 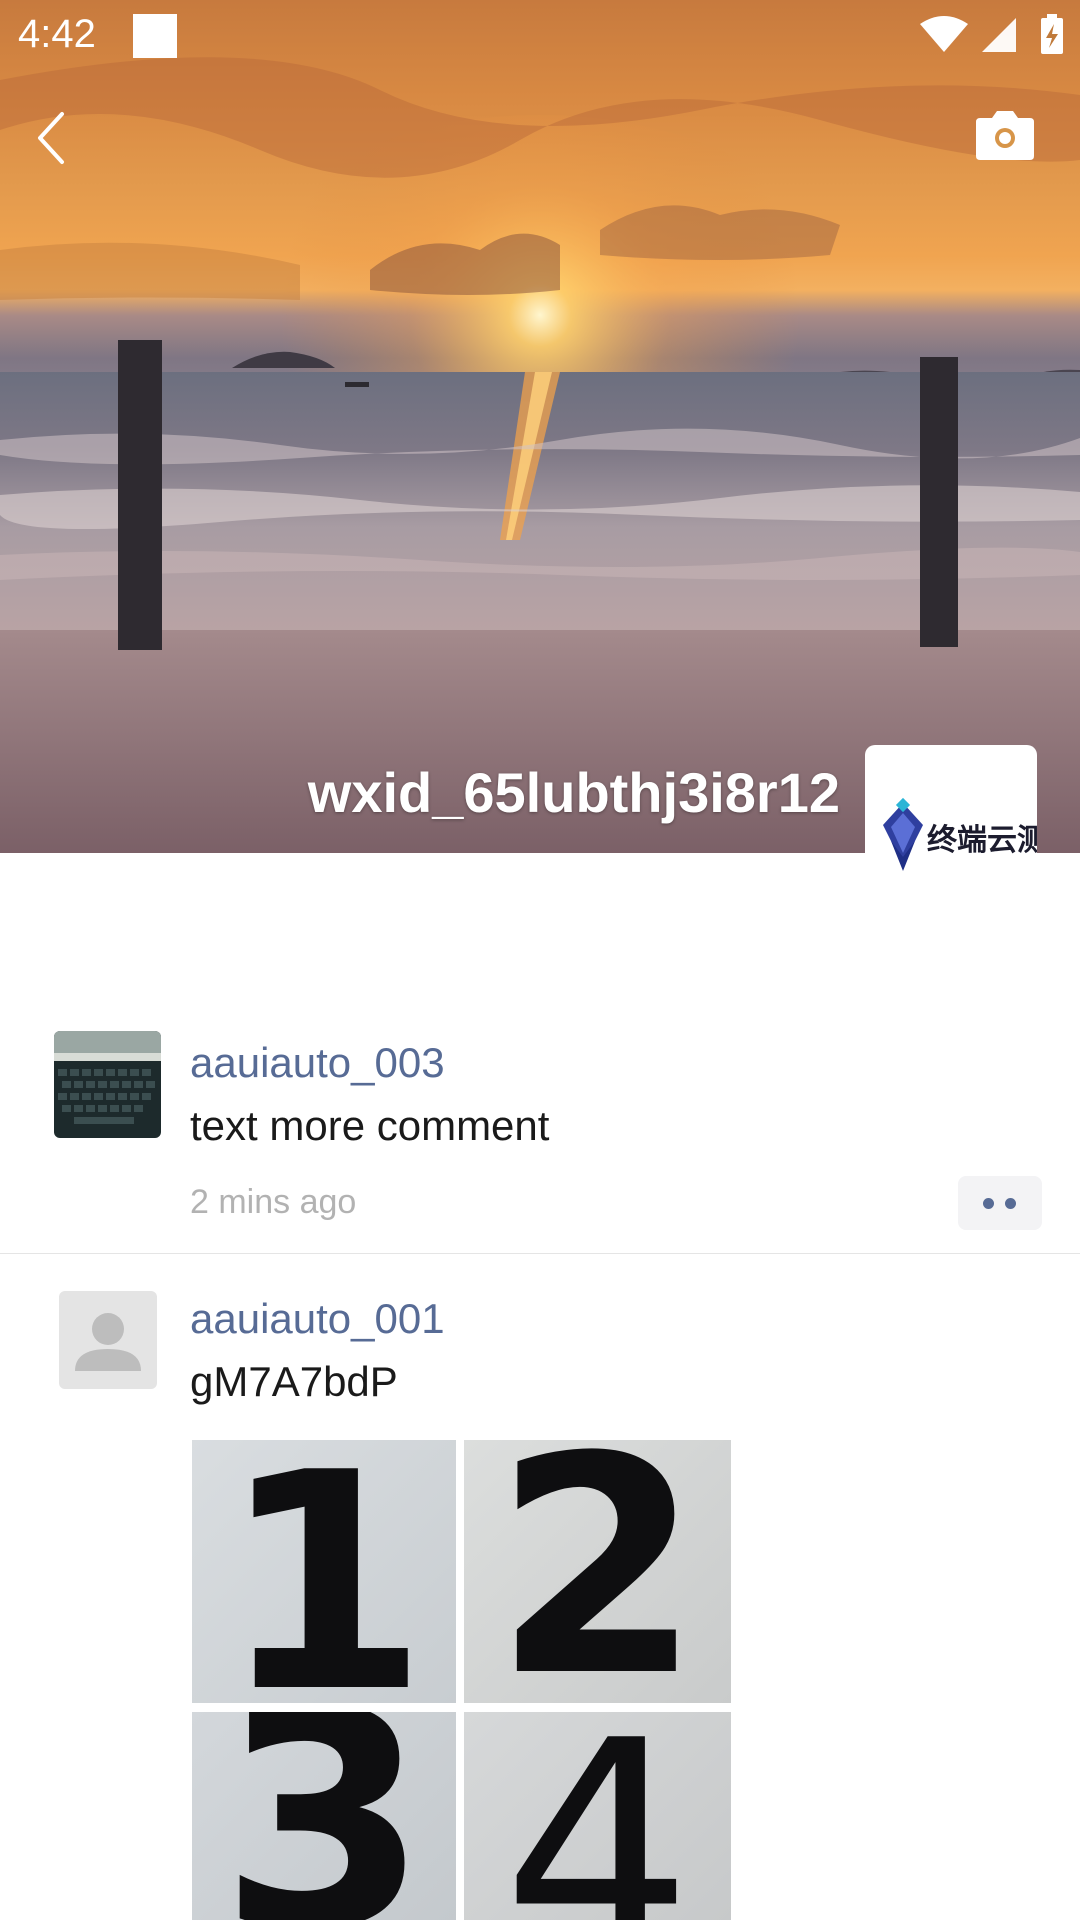 What do you see at coordinates (540, 37) in the screenshot?
I see `status-bar: 4:42` at bounding box center [540, 37].